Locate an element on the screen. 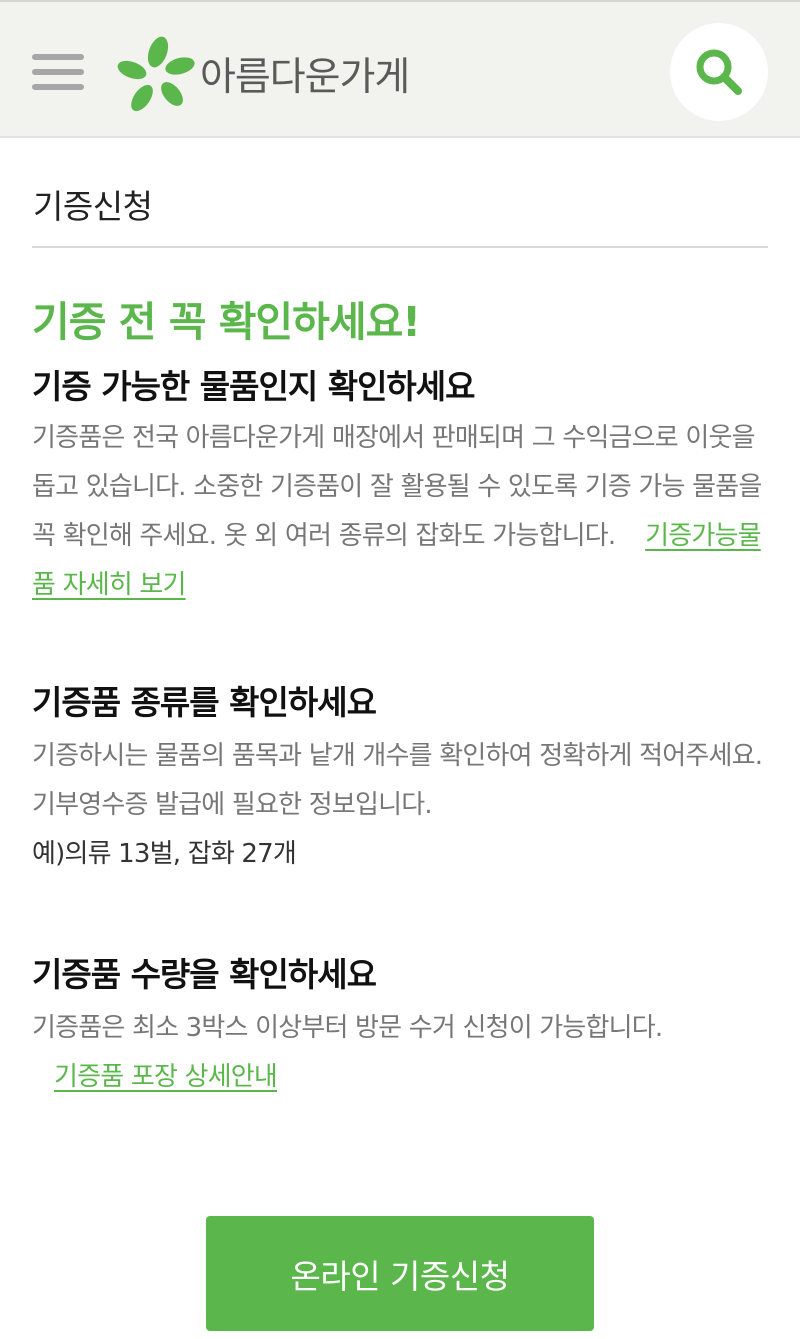  search-icon is located at coordinates (719, 72).